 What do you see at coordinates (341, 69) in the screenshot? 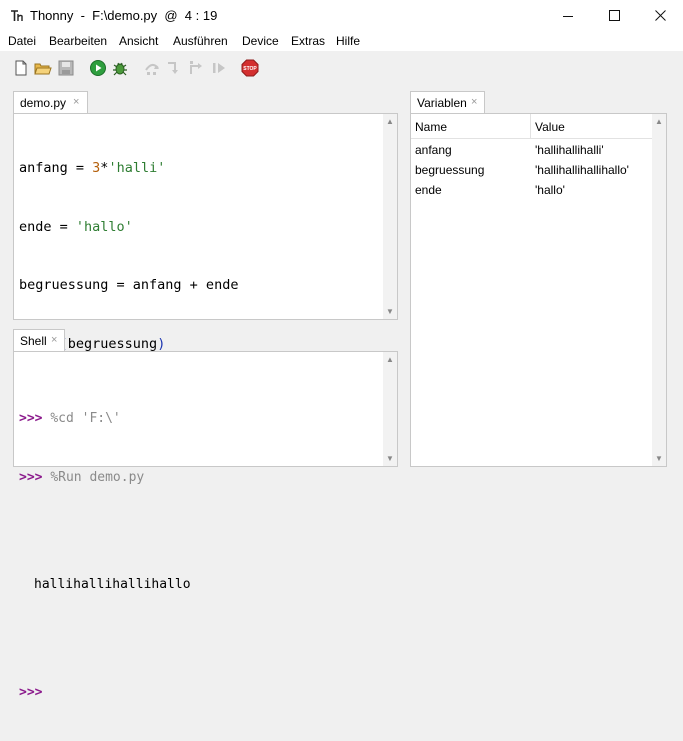
I see `toolbar: STOP` at bounding box center [341, 69].